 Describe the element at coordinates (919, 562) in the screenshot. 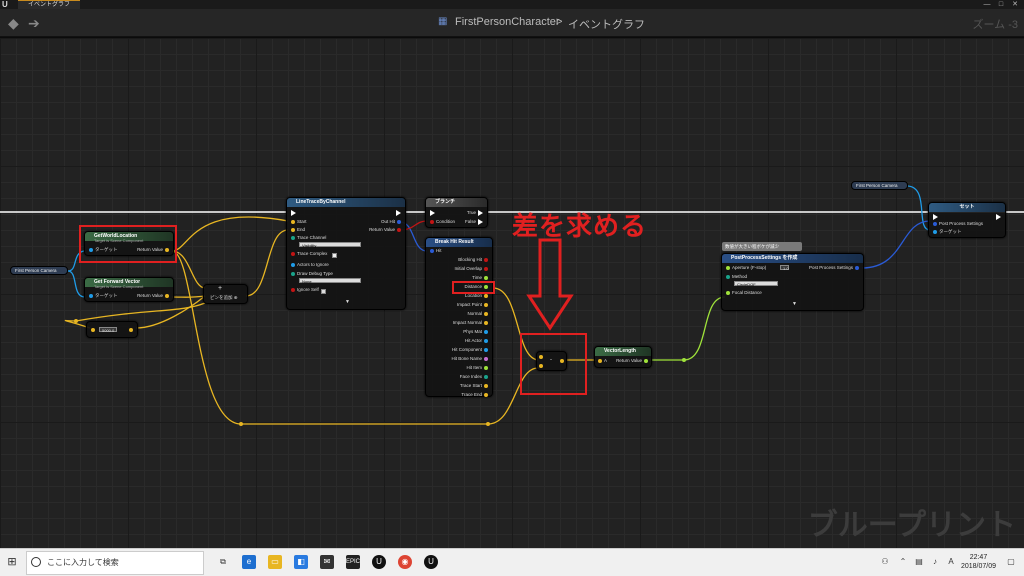

I see `network-icon: ▤` at that location.